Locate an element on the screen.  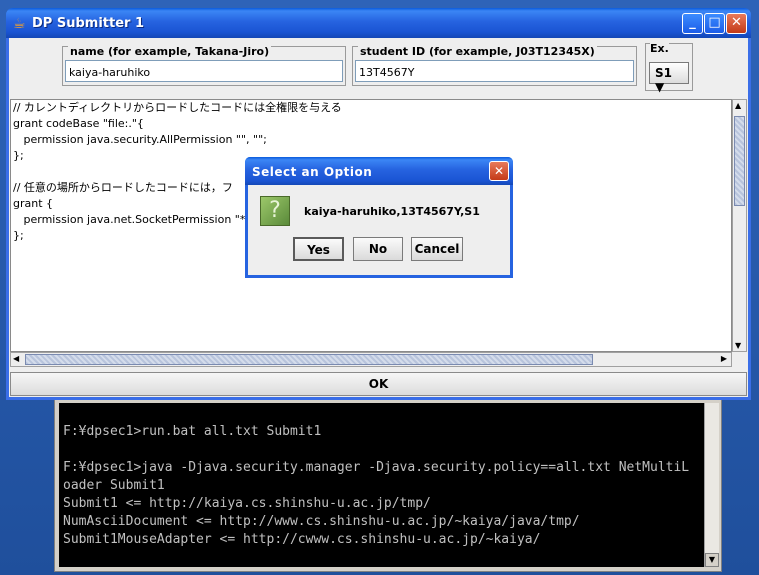
ex-select: S1 ▼ is located at coordinates (669, 78).